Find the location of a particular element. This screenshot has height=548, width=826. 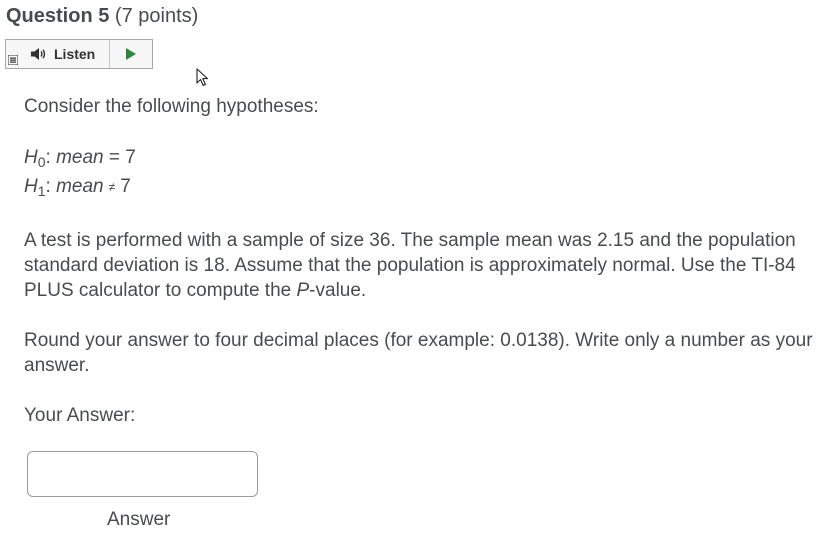

intro-text: Consider the following hypotheses: is located at coordinates (171, 106).